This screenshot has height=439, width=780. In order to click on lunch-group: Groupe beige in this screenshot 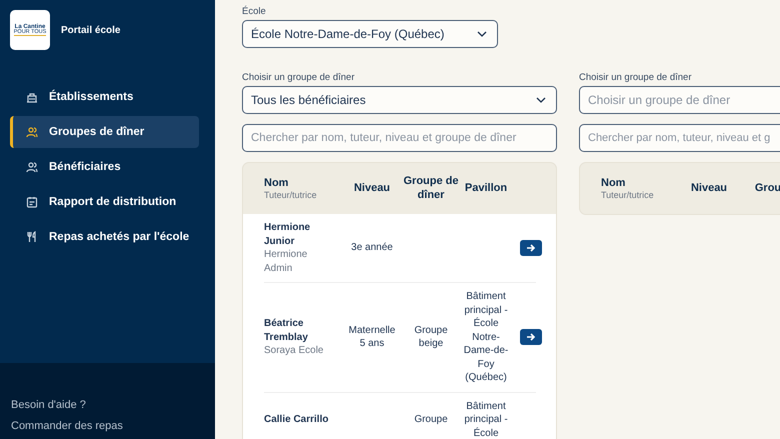, I will do `click(431, 337)`.